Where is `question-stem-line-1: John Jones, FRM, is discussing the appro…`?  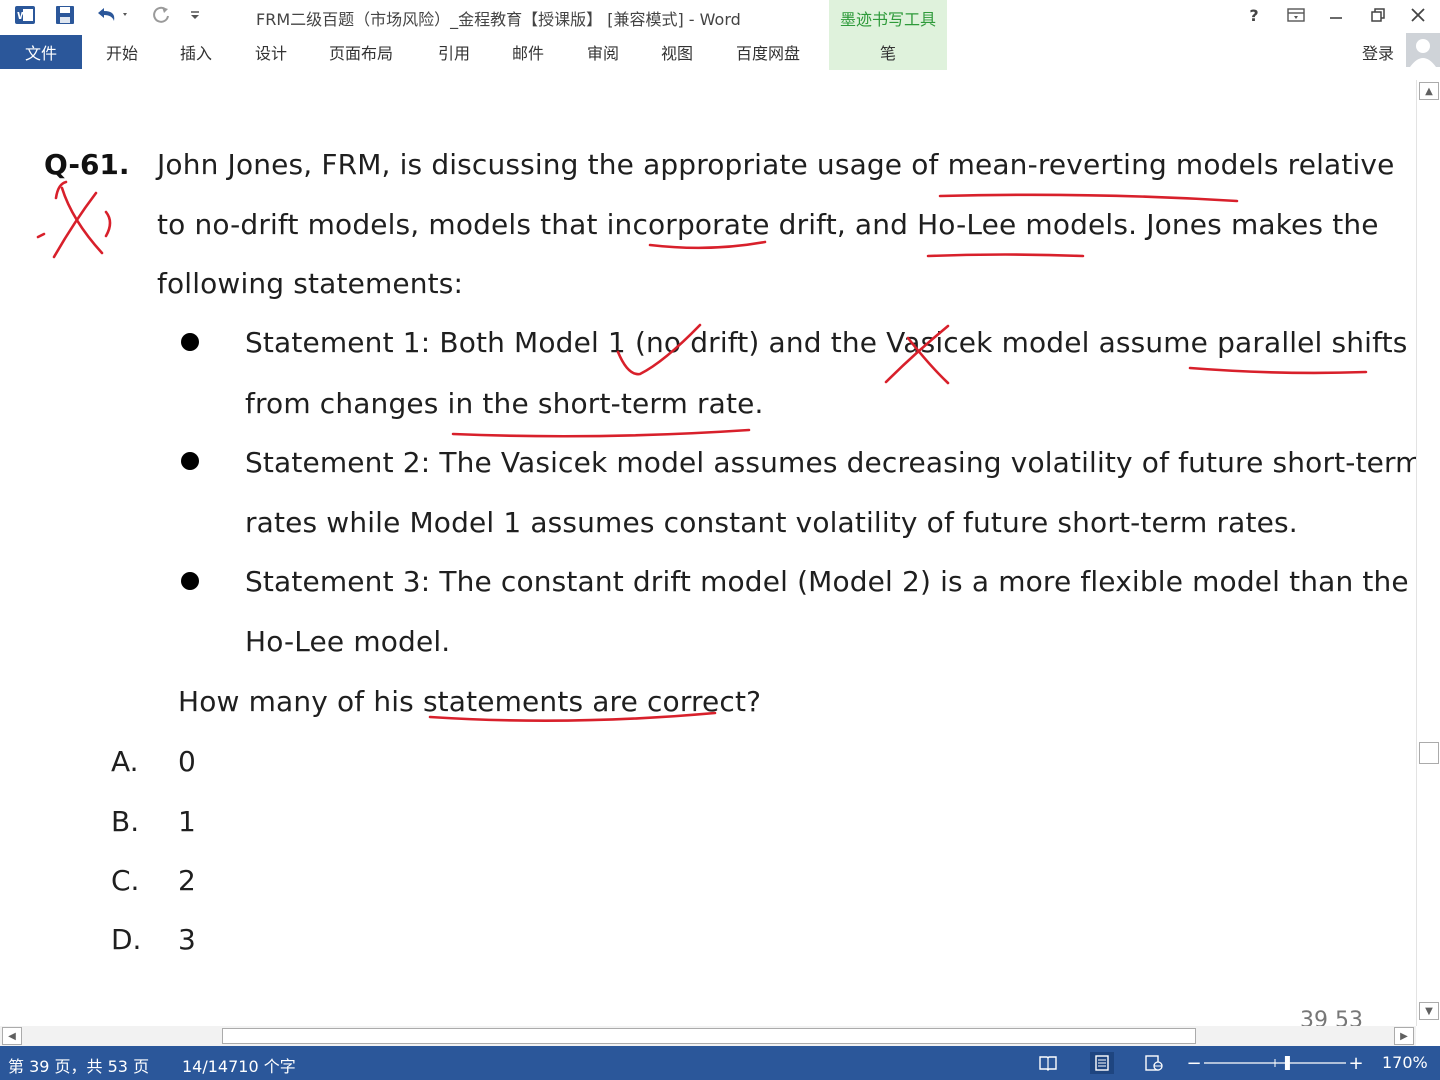
question-stem-line-1: John Jones, FRM, is discussing the appro… is located at coordinates (776, 164).